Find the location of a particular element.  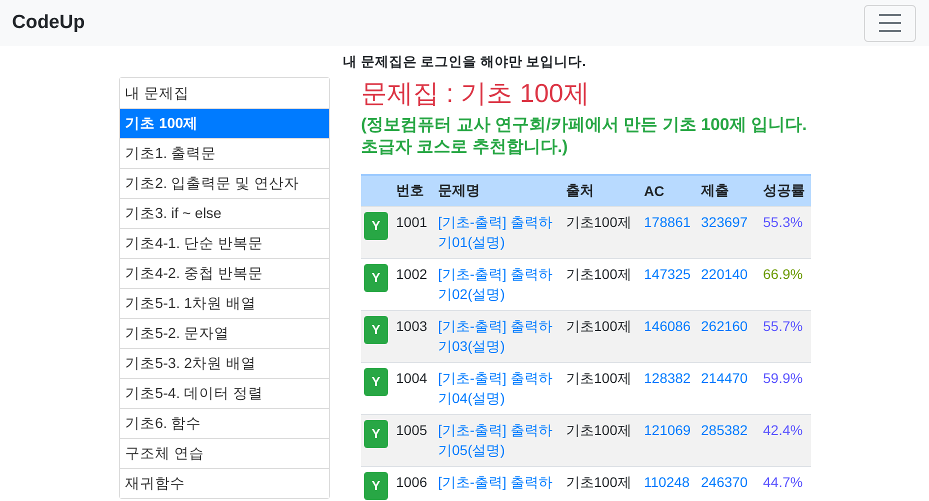

table-cell: 323697 is located at coordinates (729, 232).